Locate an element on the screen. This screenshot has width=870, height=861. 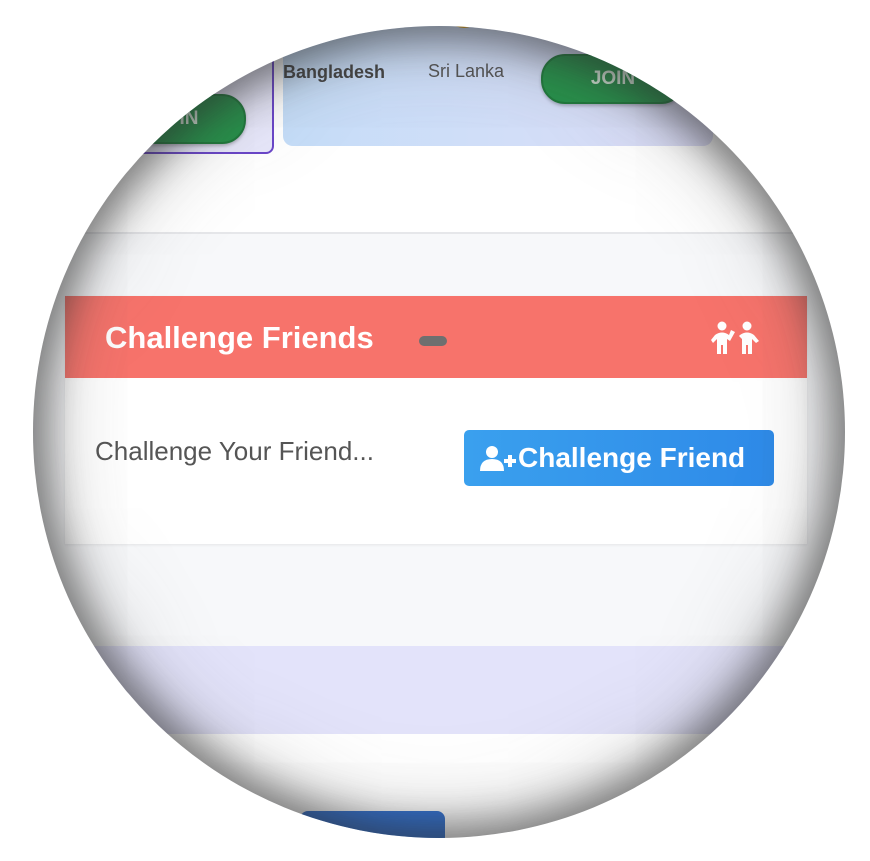
challenge-friends-header: Challenge Friends is located at coordinates (436, 337).